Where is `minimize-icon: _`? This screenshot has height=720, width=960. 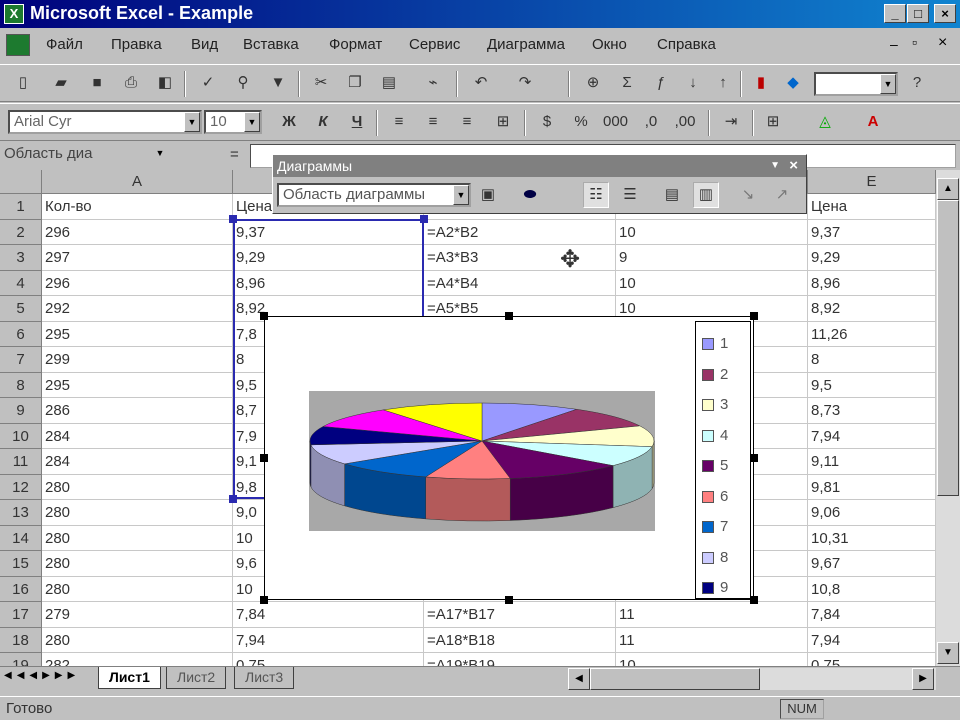
minimize-icon: _ is located at coordinates (895, 13).